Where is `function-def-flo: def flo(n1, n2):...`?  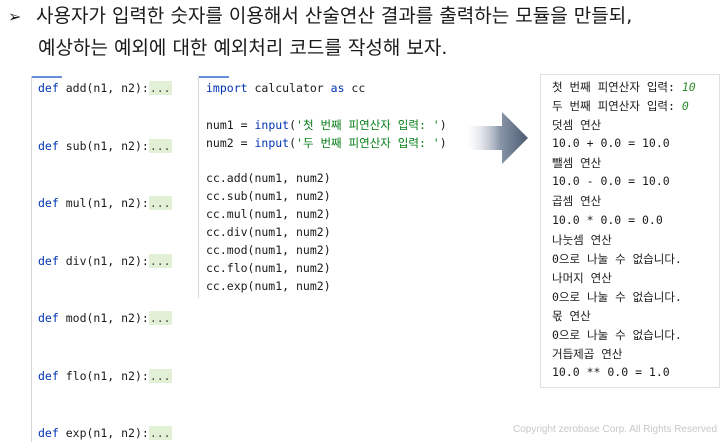
function-def-flo: def flo(n1, n2):... is located at coordinates (105, 375).